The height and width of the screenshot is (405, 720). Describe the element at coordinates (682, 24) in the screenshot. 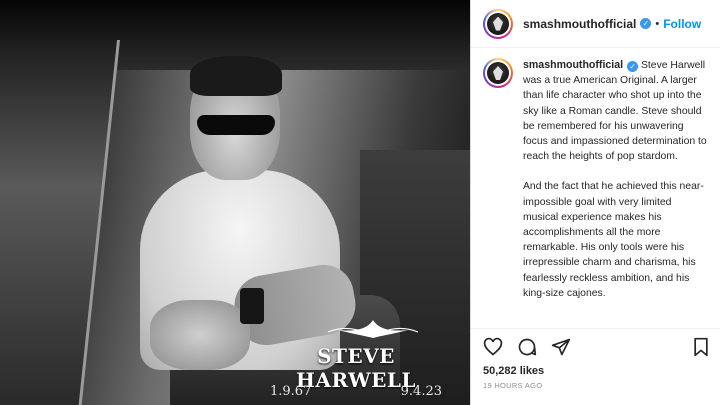

I see `follow-button: Follow` at that location.